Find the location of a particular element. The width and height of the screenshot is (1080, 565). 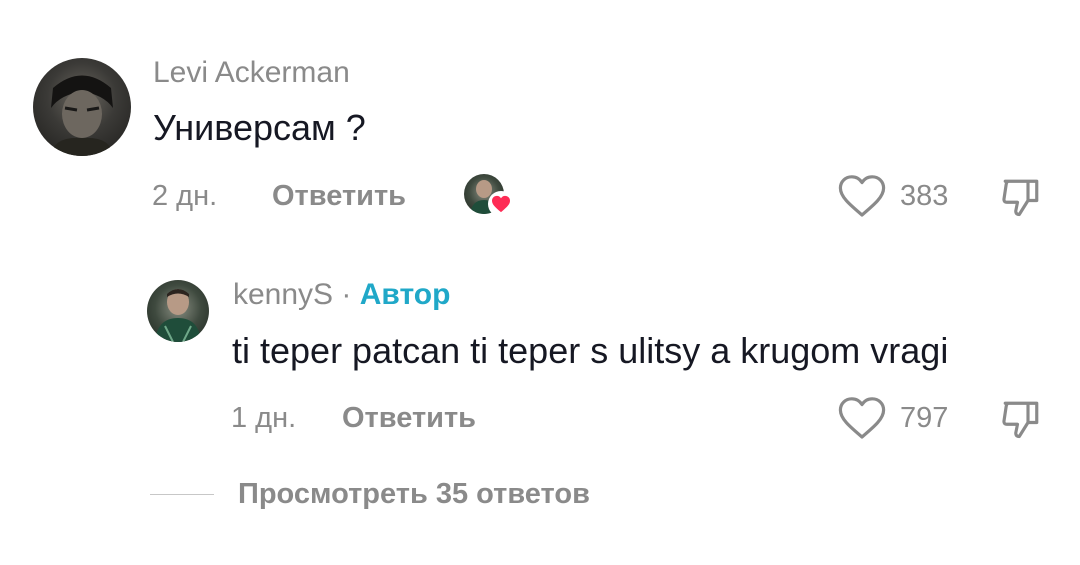

like-button: 797 is located at coordinates (893, 418).